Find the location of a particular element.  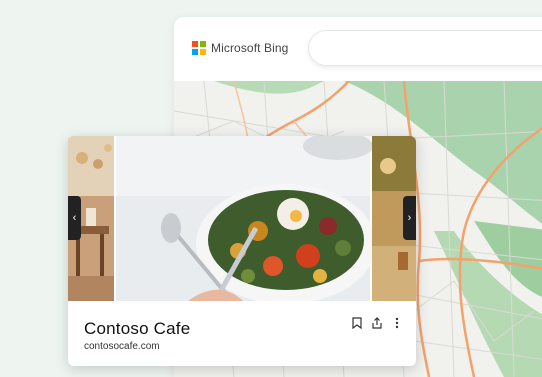

chevron-right-icon: › is located at coordinates (409, 218).